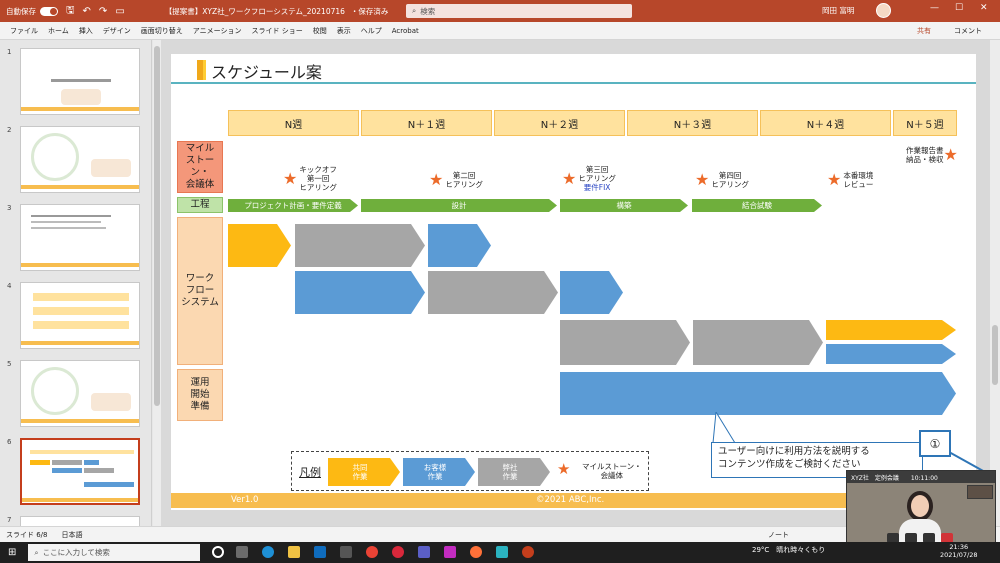 The image size is (1000, 563). What do you see at coordinates (245, 500) in the screenshot?
I see `footer-version: Ver1.0` at bounding box center [245, 500].